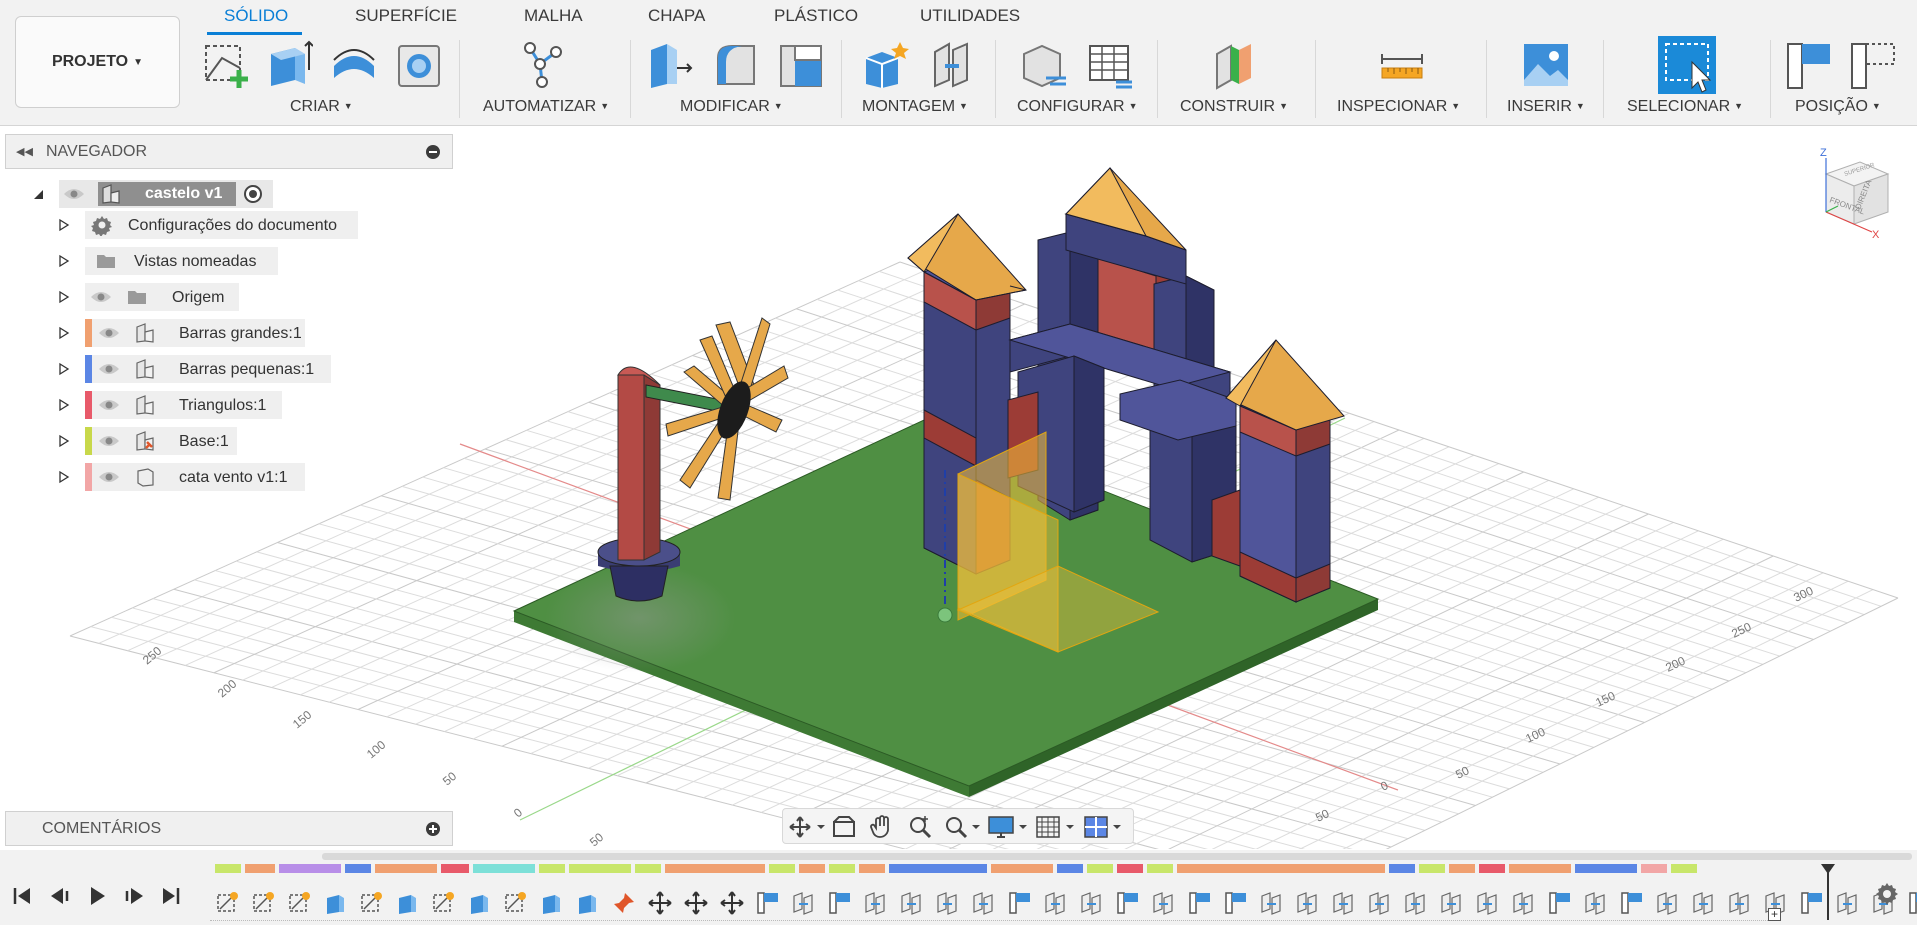 The width and height of the screenshot is (1917, 925). I want to click on construct-plane-icon, so click(1235, 65).